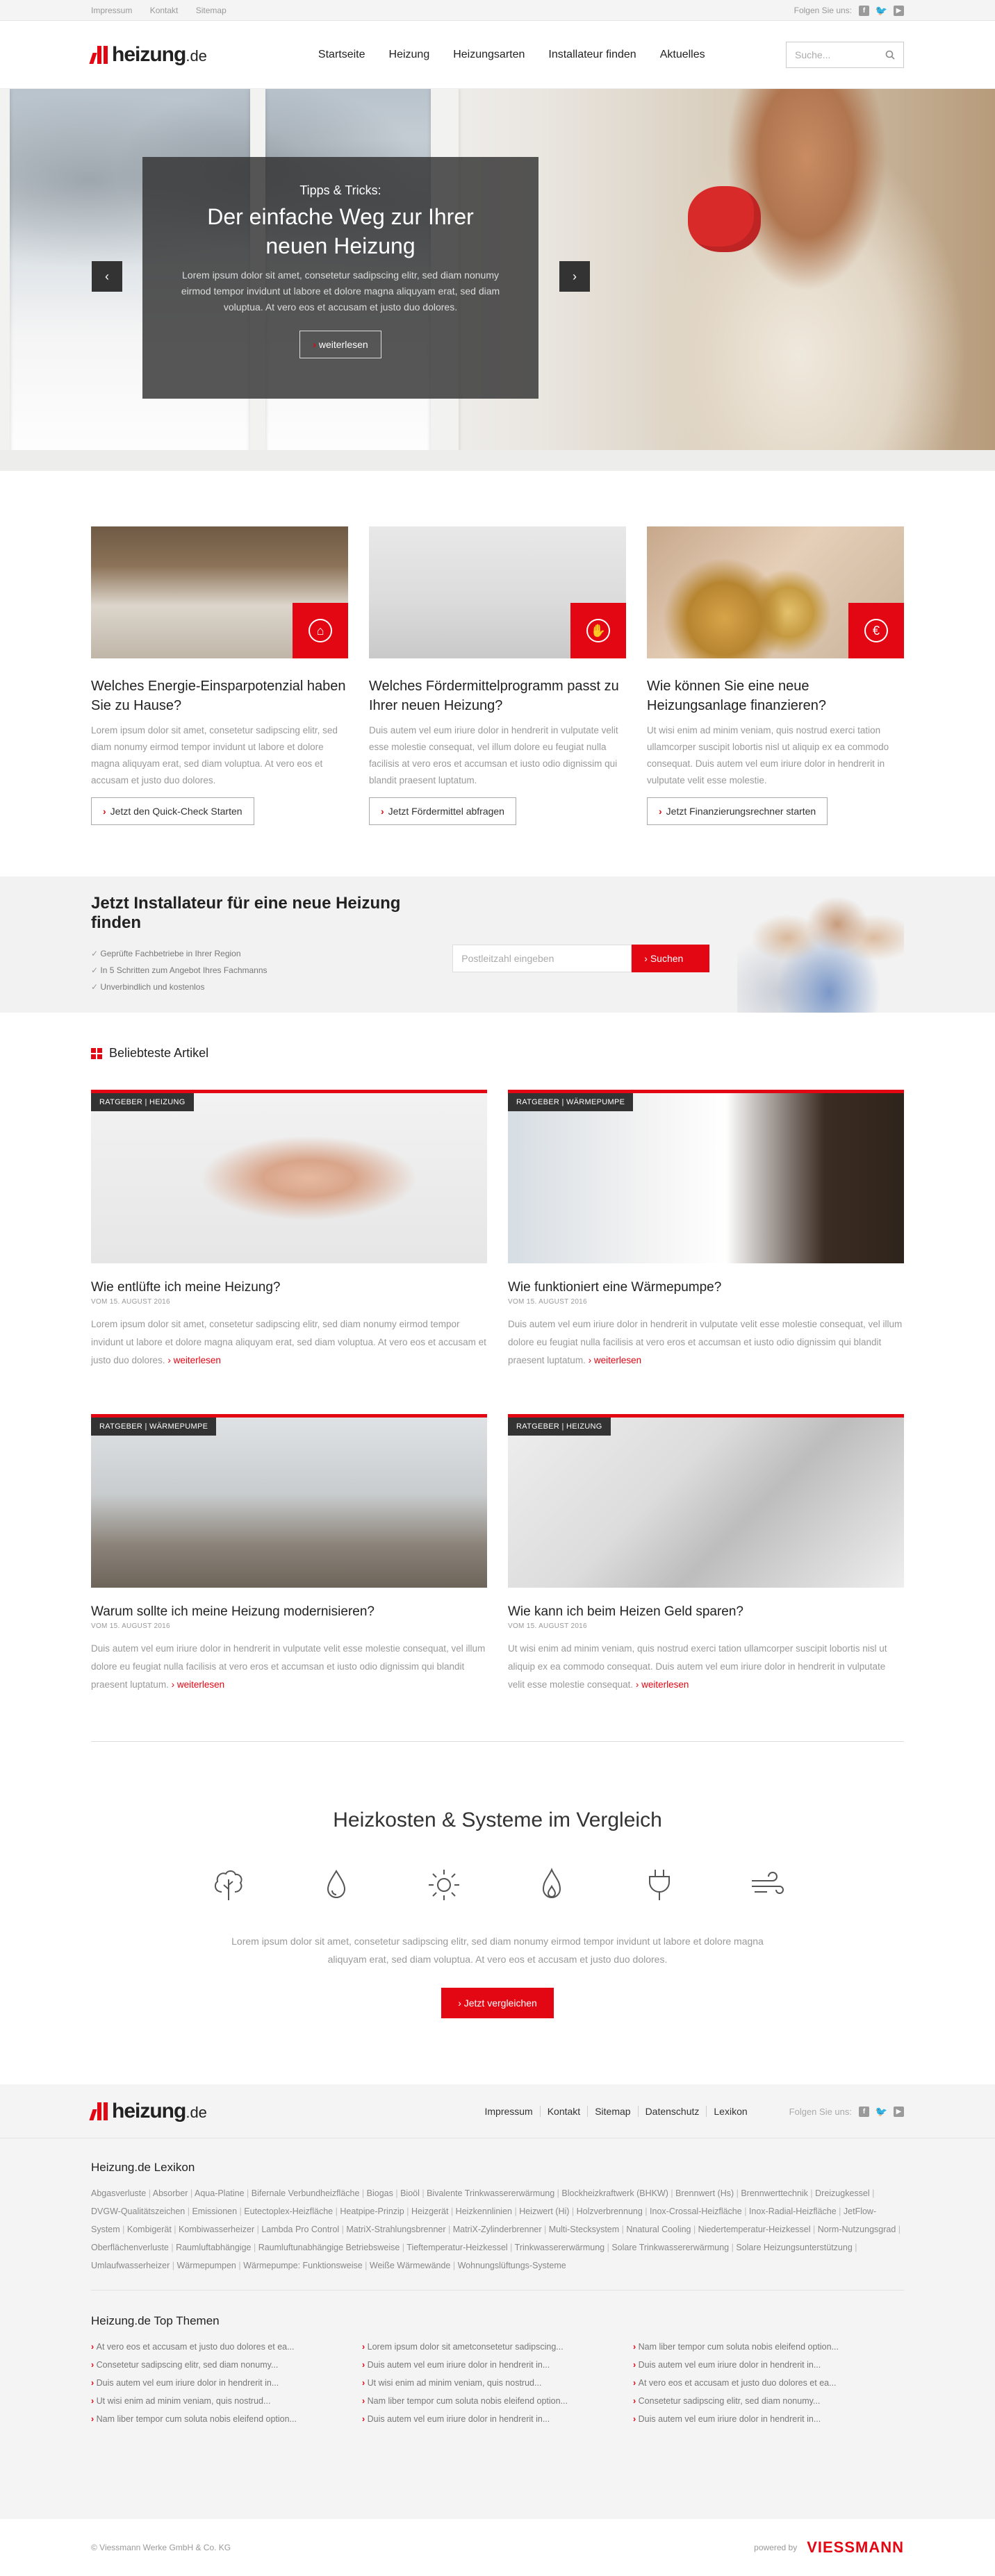 This screenshot has width=995, height=2576. I want to click on lexikon-link: Weiße Wärmewände, so click(414, 2265).